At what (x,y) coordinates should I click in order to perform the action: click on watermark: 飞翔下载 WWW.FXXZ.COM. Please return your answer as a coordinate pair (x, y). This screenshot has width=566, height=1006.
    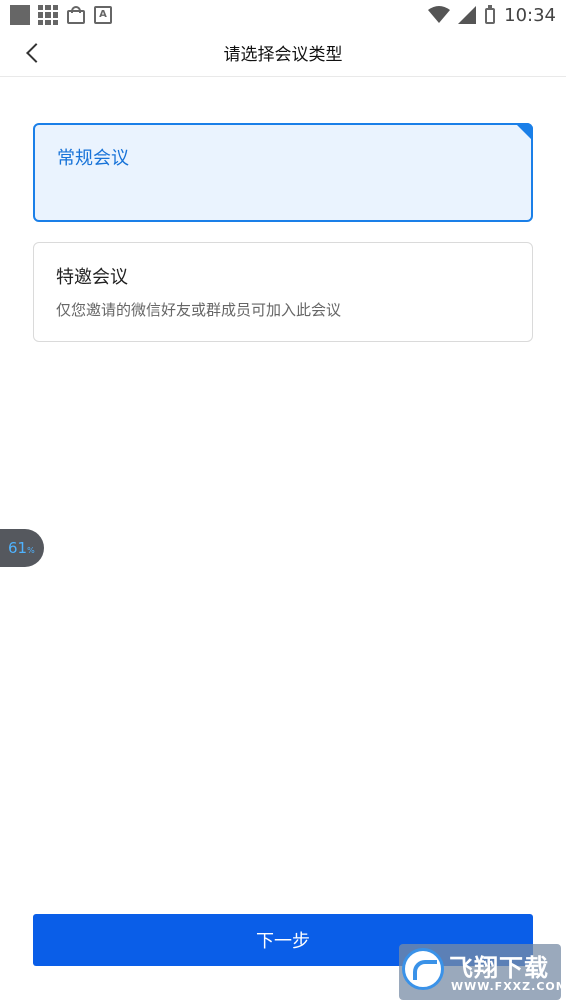
    Looking at the image, I should click on (482, 972).